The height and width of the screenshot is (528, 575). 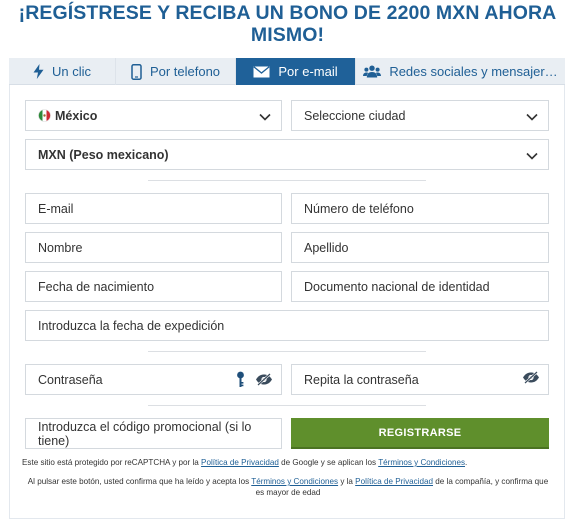 What do you see at coordinates (240, 379) in the screenshot?
I see `key-icon` at bounding box center [240, 379].